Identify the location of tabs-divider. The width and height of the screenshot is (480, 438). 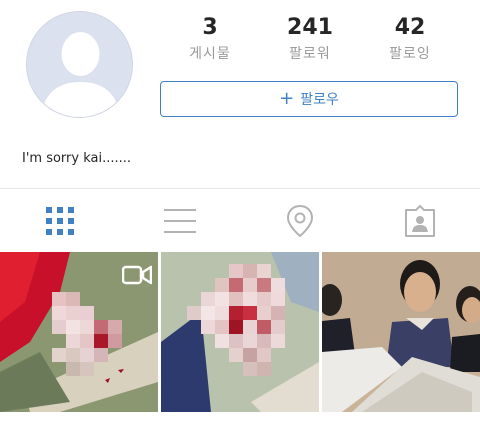
(240, 188).